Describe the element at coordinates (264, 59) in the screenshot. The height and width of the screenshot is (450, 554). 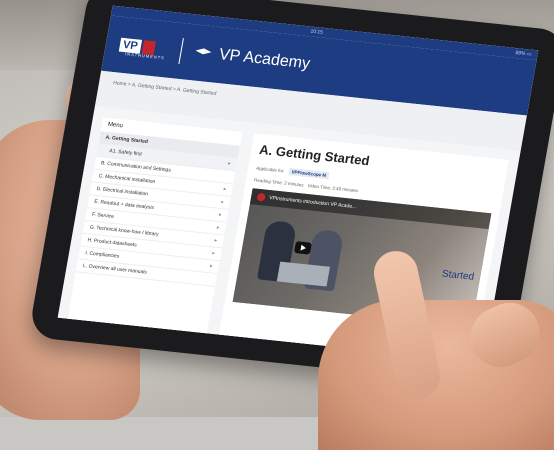
I see `site-title: VP Academy` at that location.